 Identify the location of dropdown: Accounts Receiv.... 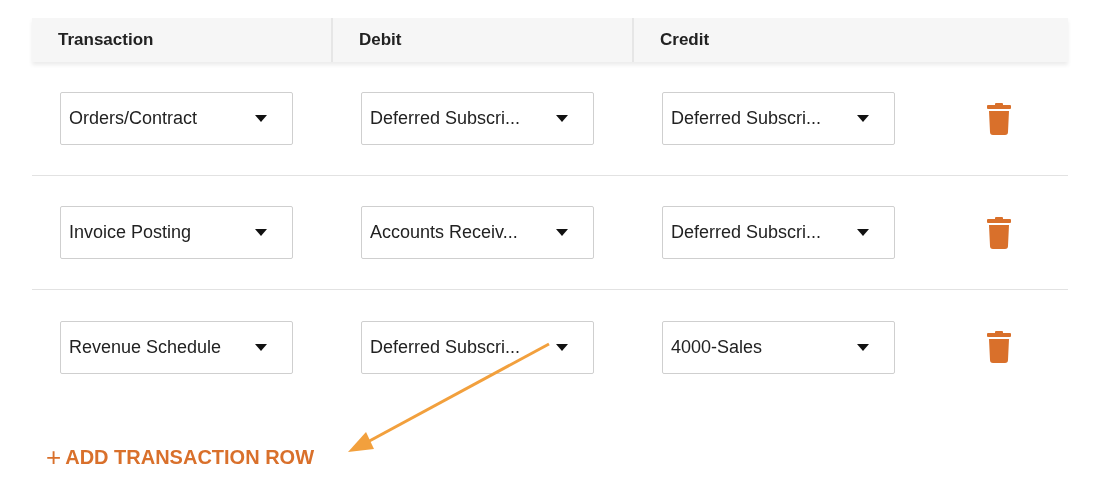
(477, 232).